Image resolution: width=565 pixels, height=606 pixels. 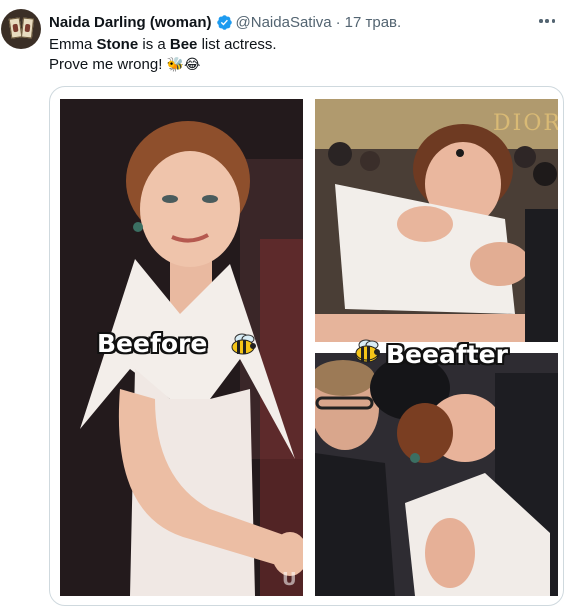 I want to click on dior-backdrop-text: DIOR, so click(x=525, y=123).